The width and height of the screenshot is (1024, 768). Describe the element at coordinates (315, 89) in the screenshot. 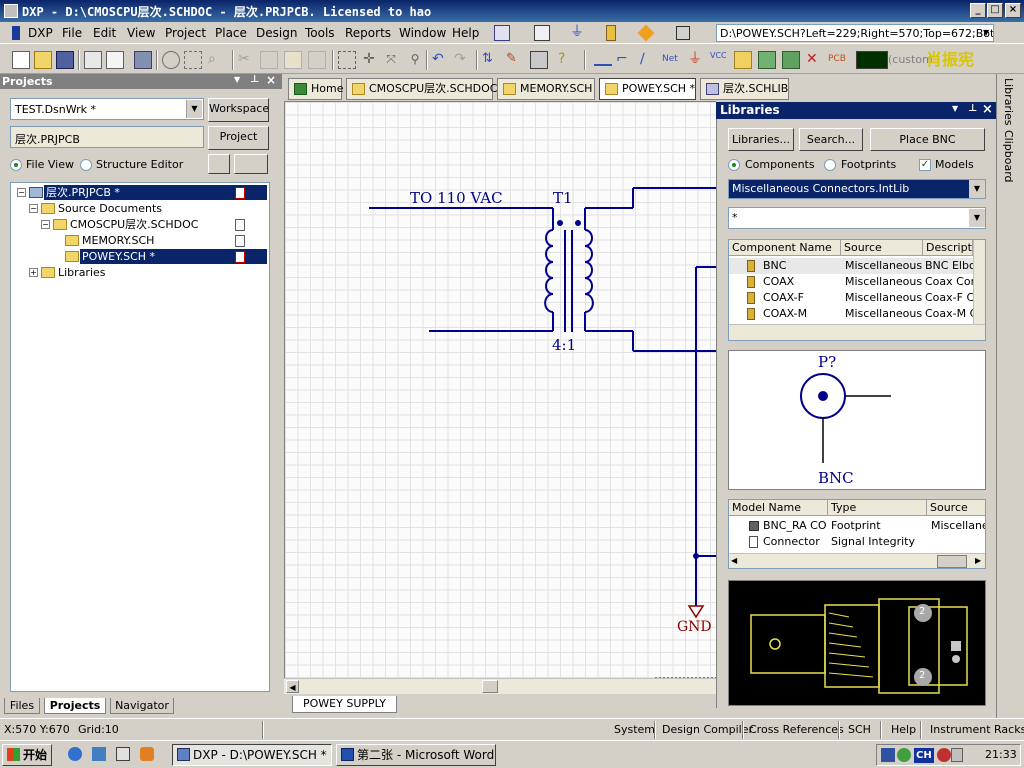

I see `tab-home: Home` at that location.